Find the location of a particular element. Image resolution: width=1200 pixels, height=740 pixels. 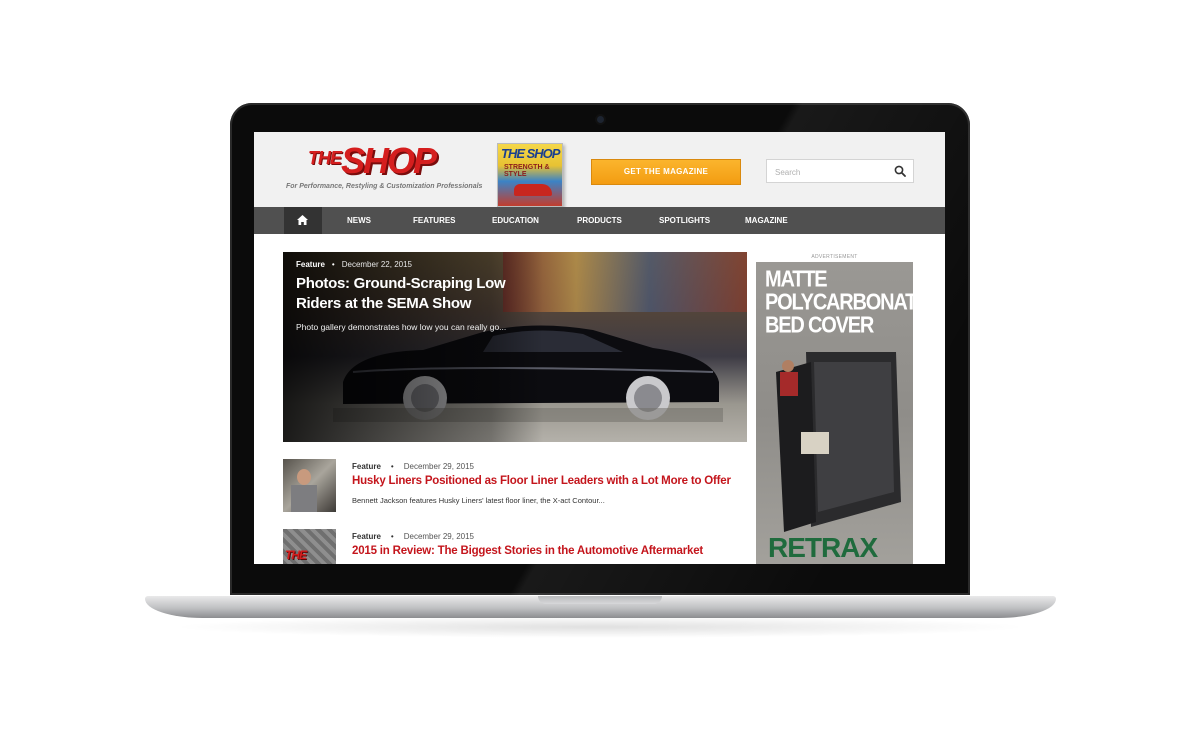

logo-shop: SHOP is located at coordinates (389, 160).